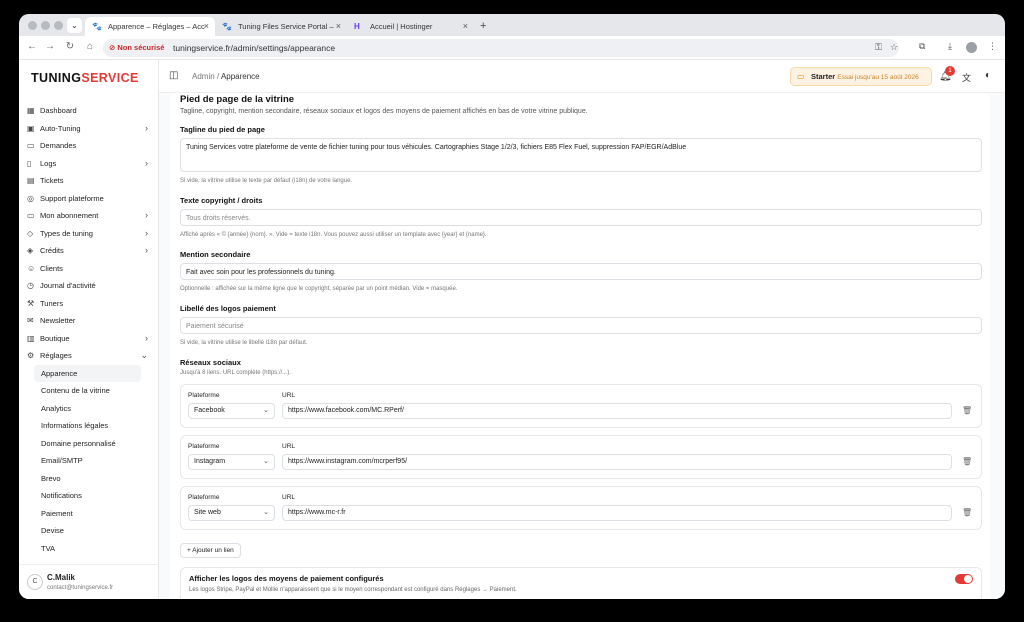 The image size is (1024, 622). I want to click on sidebar-item-clients: ☺ Clients, so click(89, 269).